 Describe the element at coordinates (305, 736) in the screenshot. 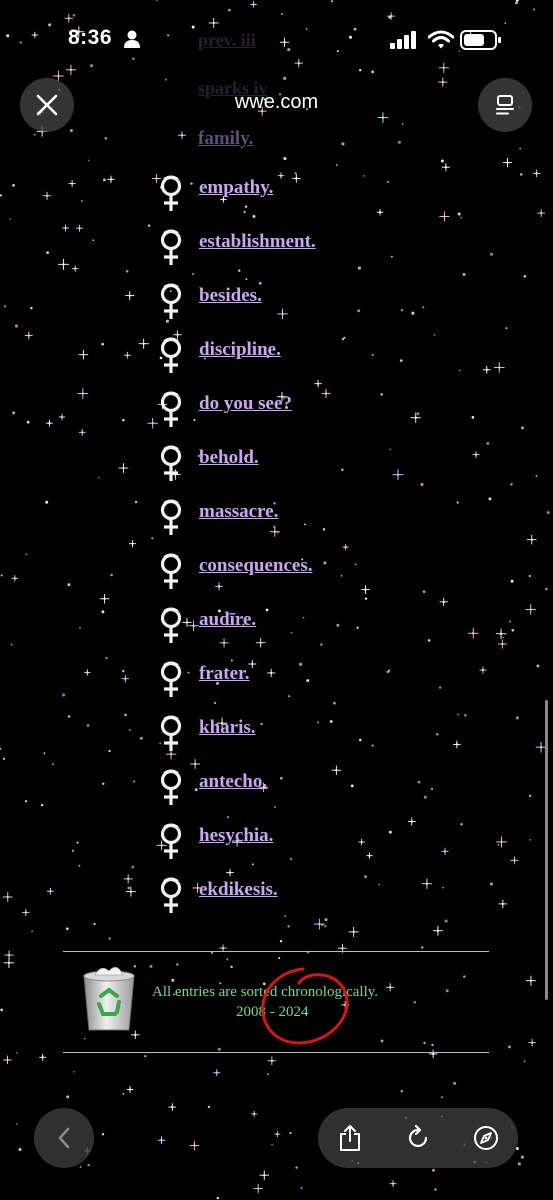

I see `entry-row: kharis.` at that location.